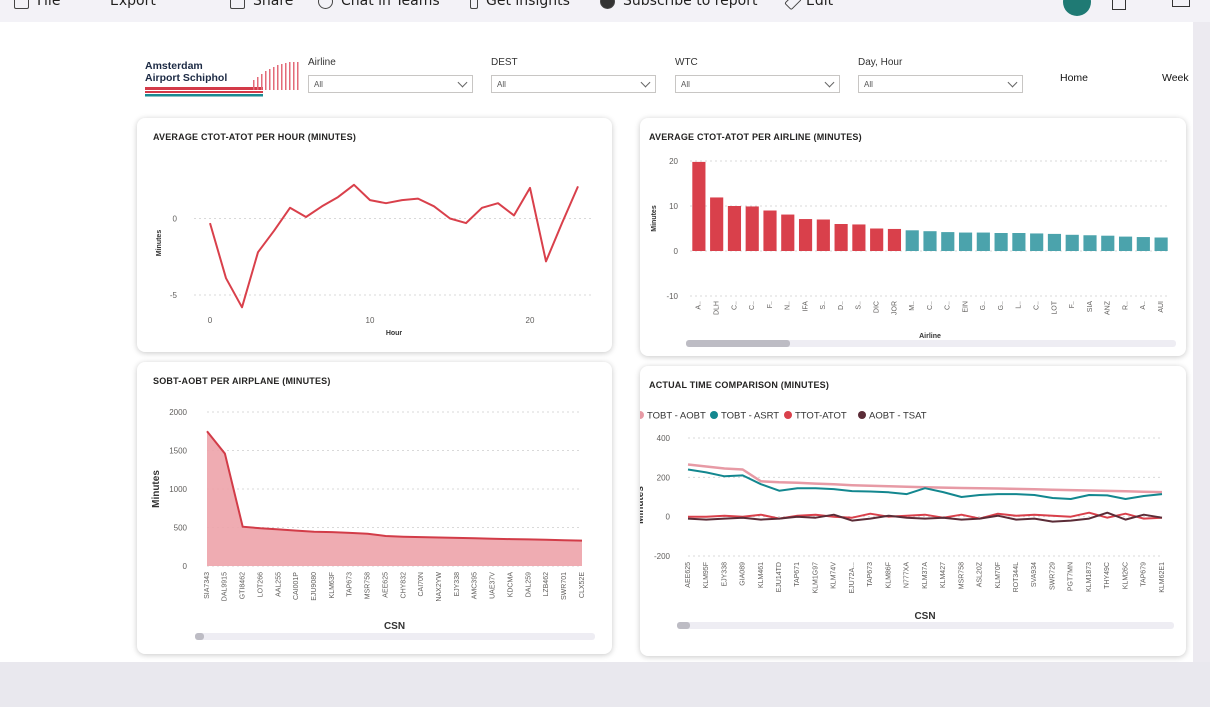  Describe the element at coordinates (965, 307) in the screenshot. I see `x-tick-label: EIN` at that location.